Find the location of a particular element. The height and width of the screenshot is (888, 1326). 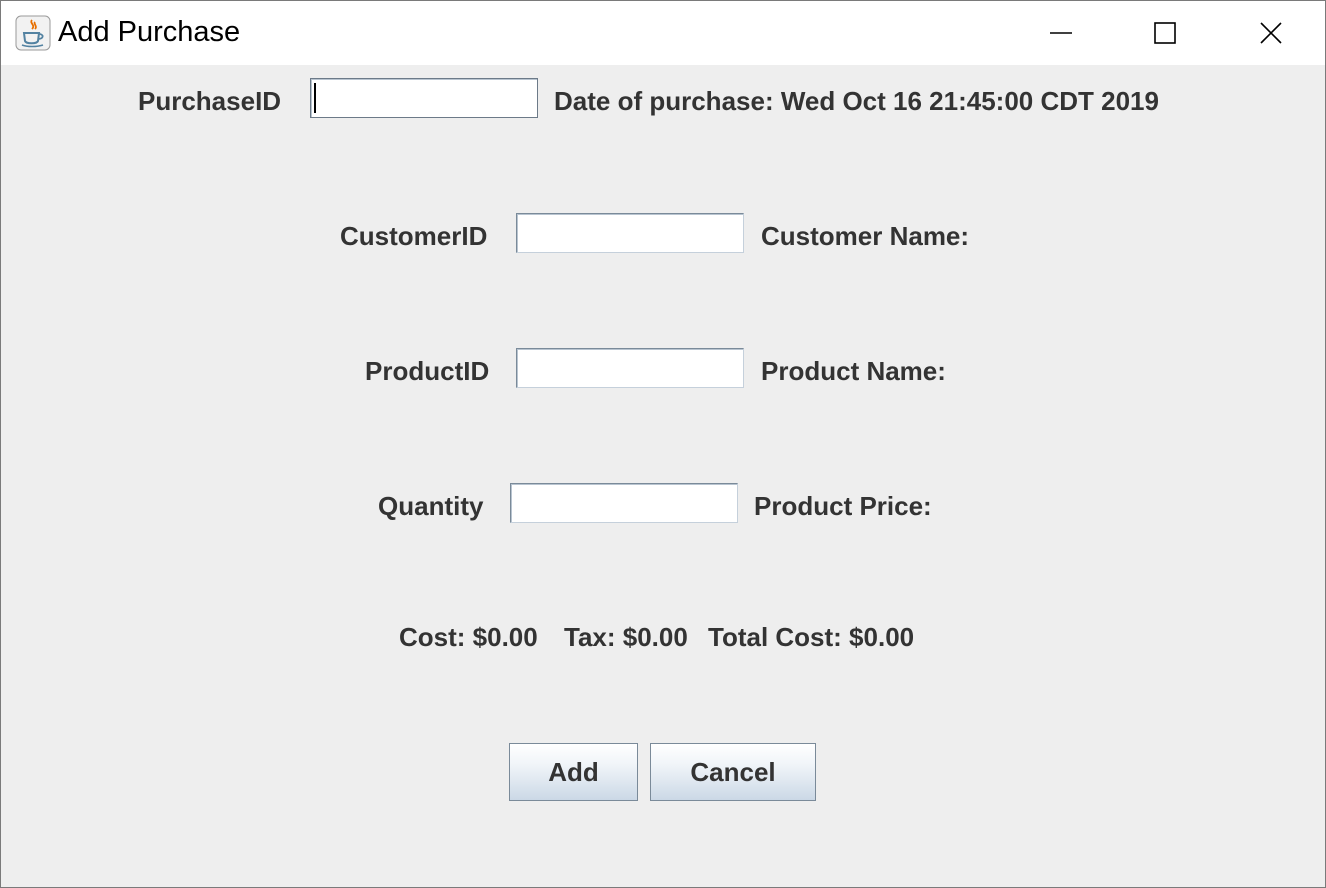

customer-id-label: CustomerID is located at coordinates (414, 236).